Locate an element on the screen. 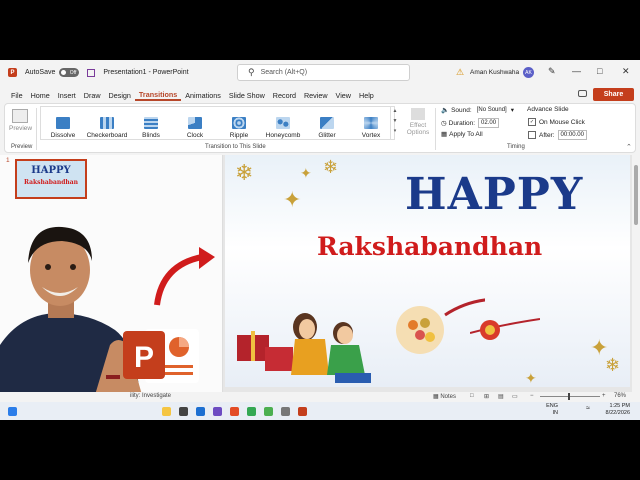 Image resolution: width=640 pixels, height=480 pixels. duration-input: 02.00 is located at coordinates (489, 123).